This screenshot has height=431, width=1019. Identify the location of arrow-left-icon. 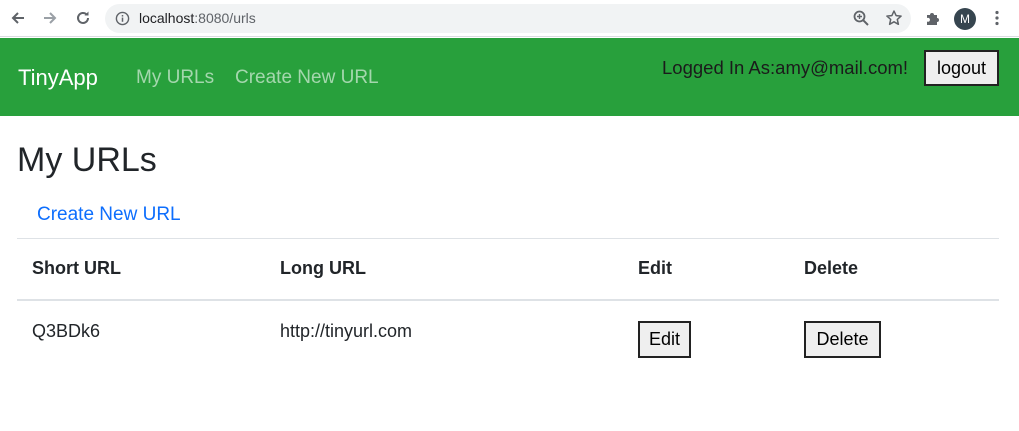
(17, 18).